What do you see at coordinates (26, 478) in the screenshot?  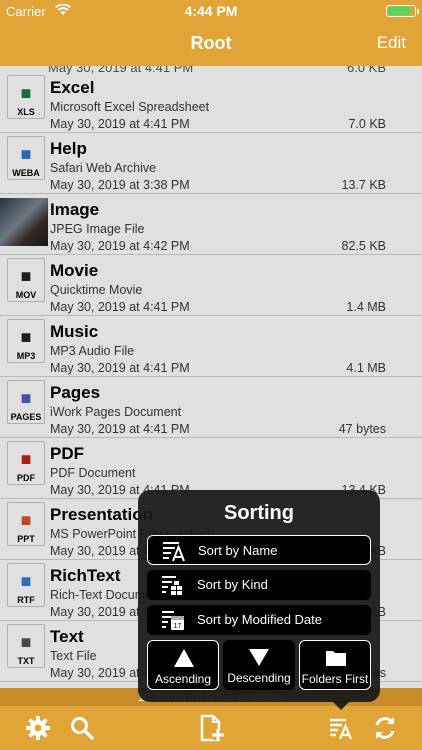 I see `file-type-tag: PDF` at bounding box center [26, 478].